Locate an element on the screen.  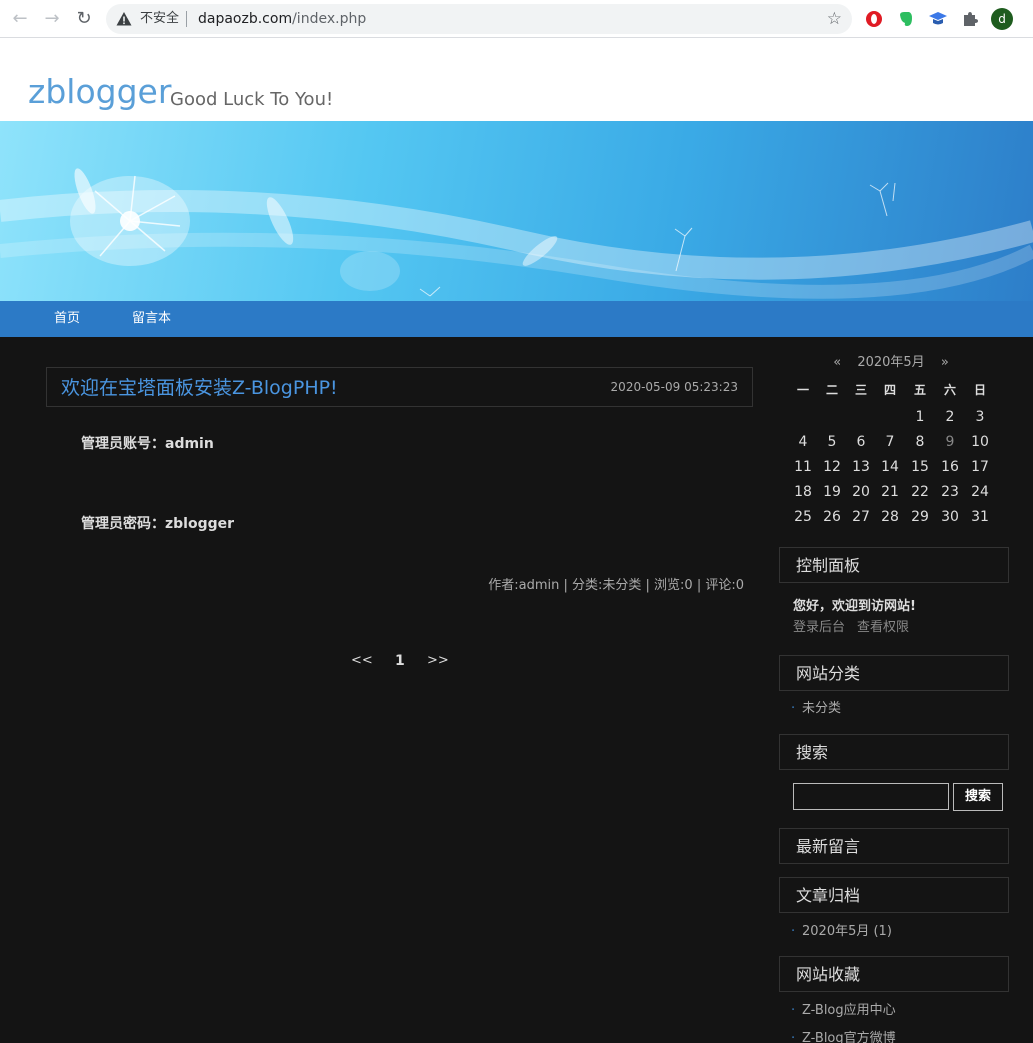
favorites-title-box: 网站收藏 is located at coordinates (894, 974).